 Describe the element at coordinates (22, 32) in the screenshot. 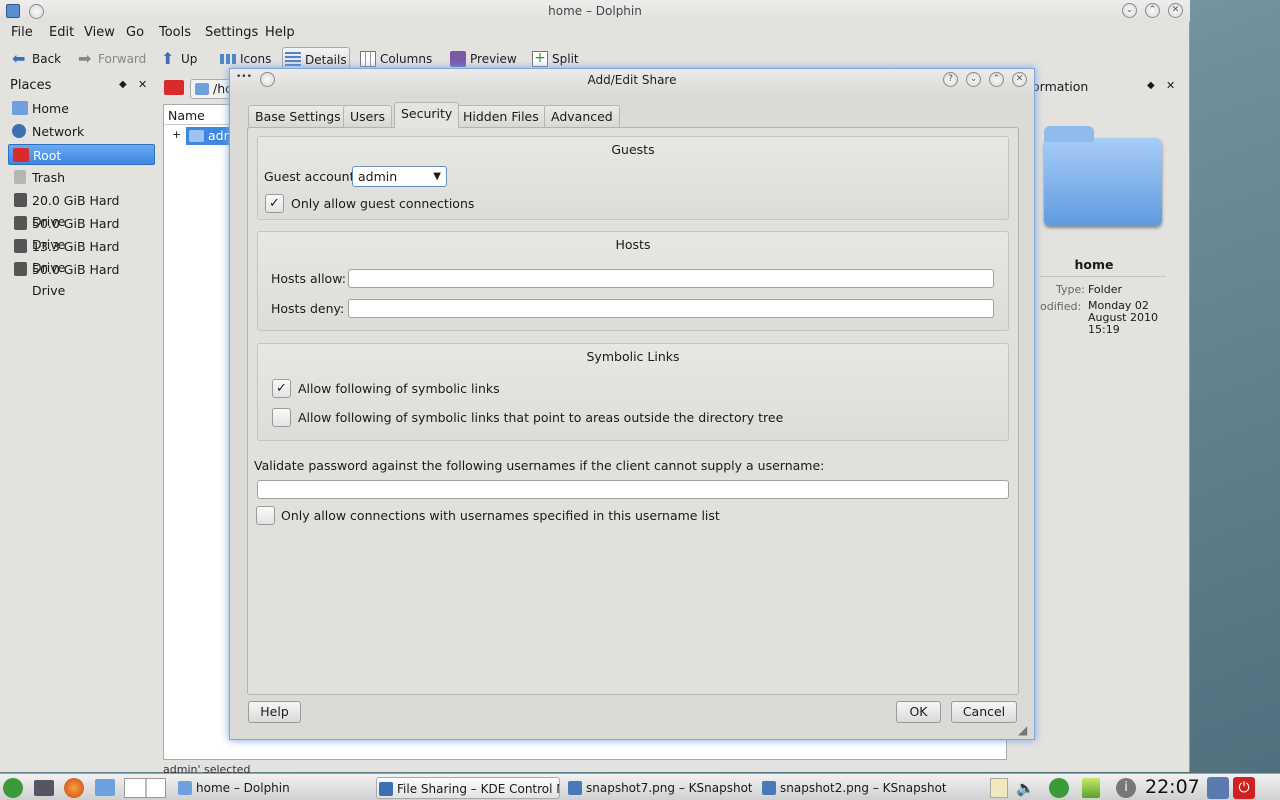

I see `menu-file: File` at that location.